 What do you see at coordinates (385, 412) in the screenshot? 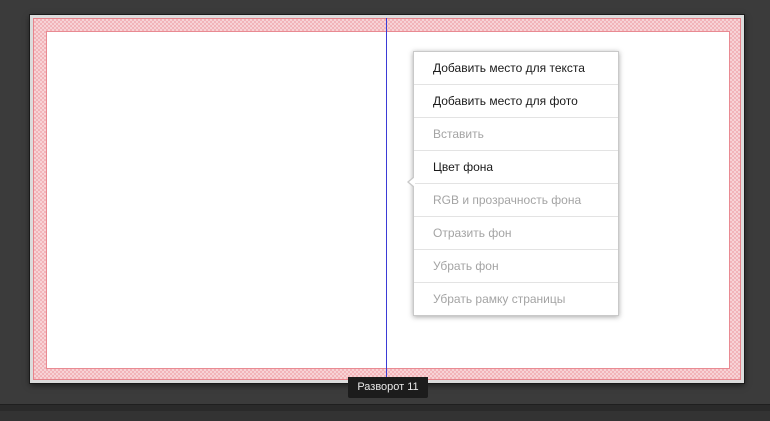
I see `bottom-panel` at bounding box center [385, 412].